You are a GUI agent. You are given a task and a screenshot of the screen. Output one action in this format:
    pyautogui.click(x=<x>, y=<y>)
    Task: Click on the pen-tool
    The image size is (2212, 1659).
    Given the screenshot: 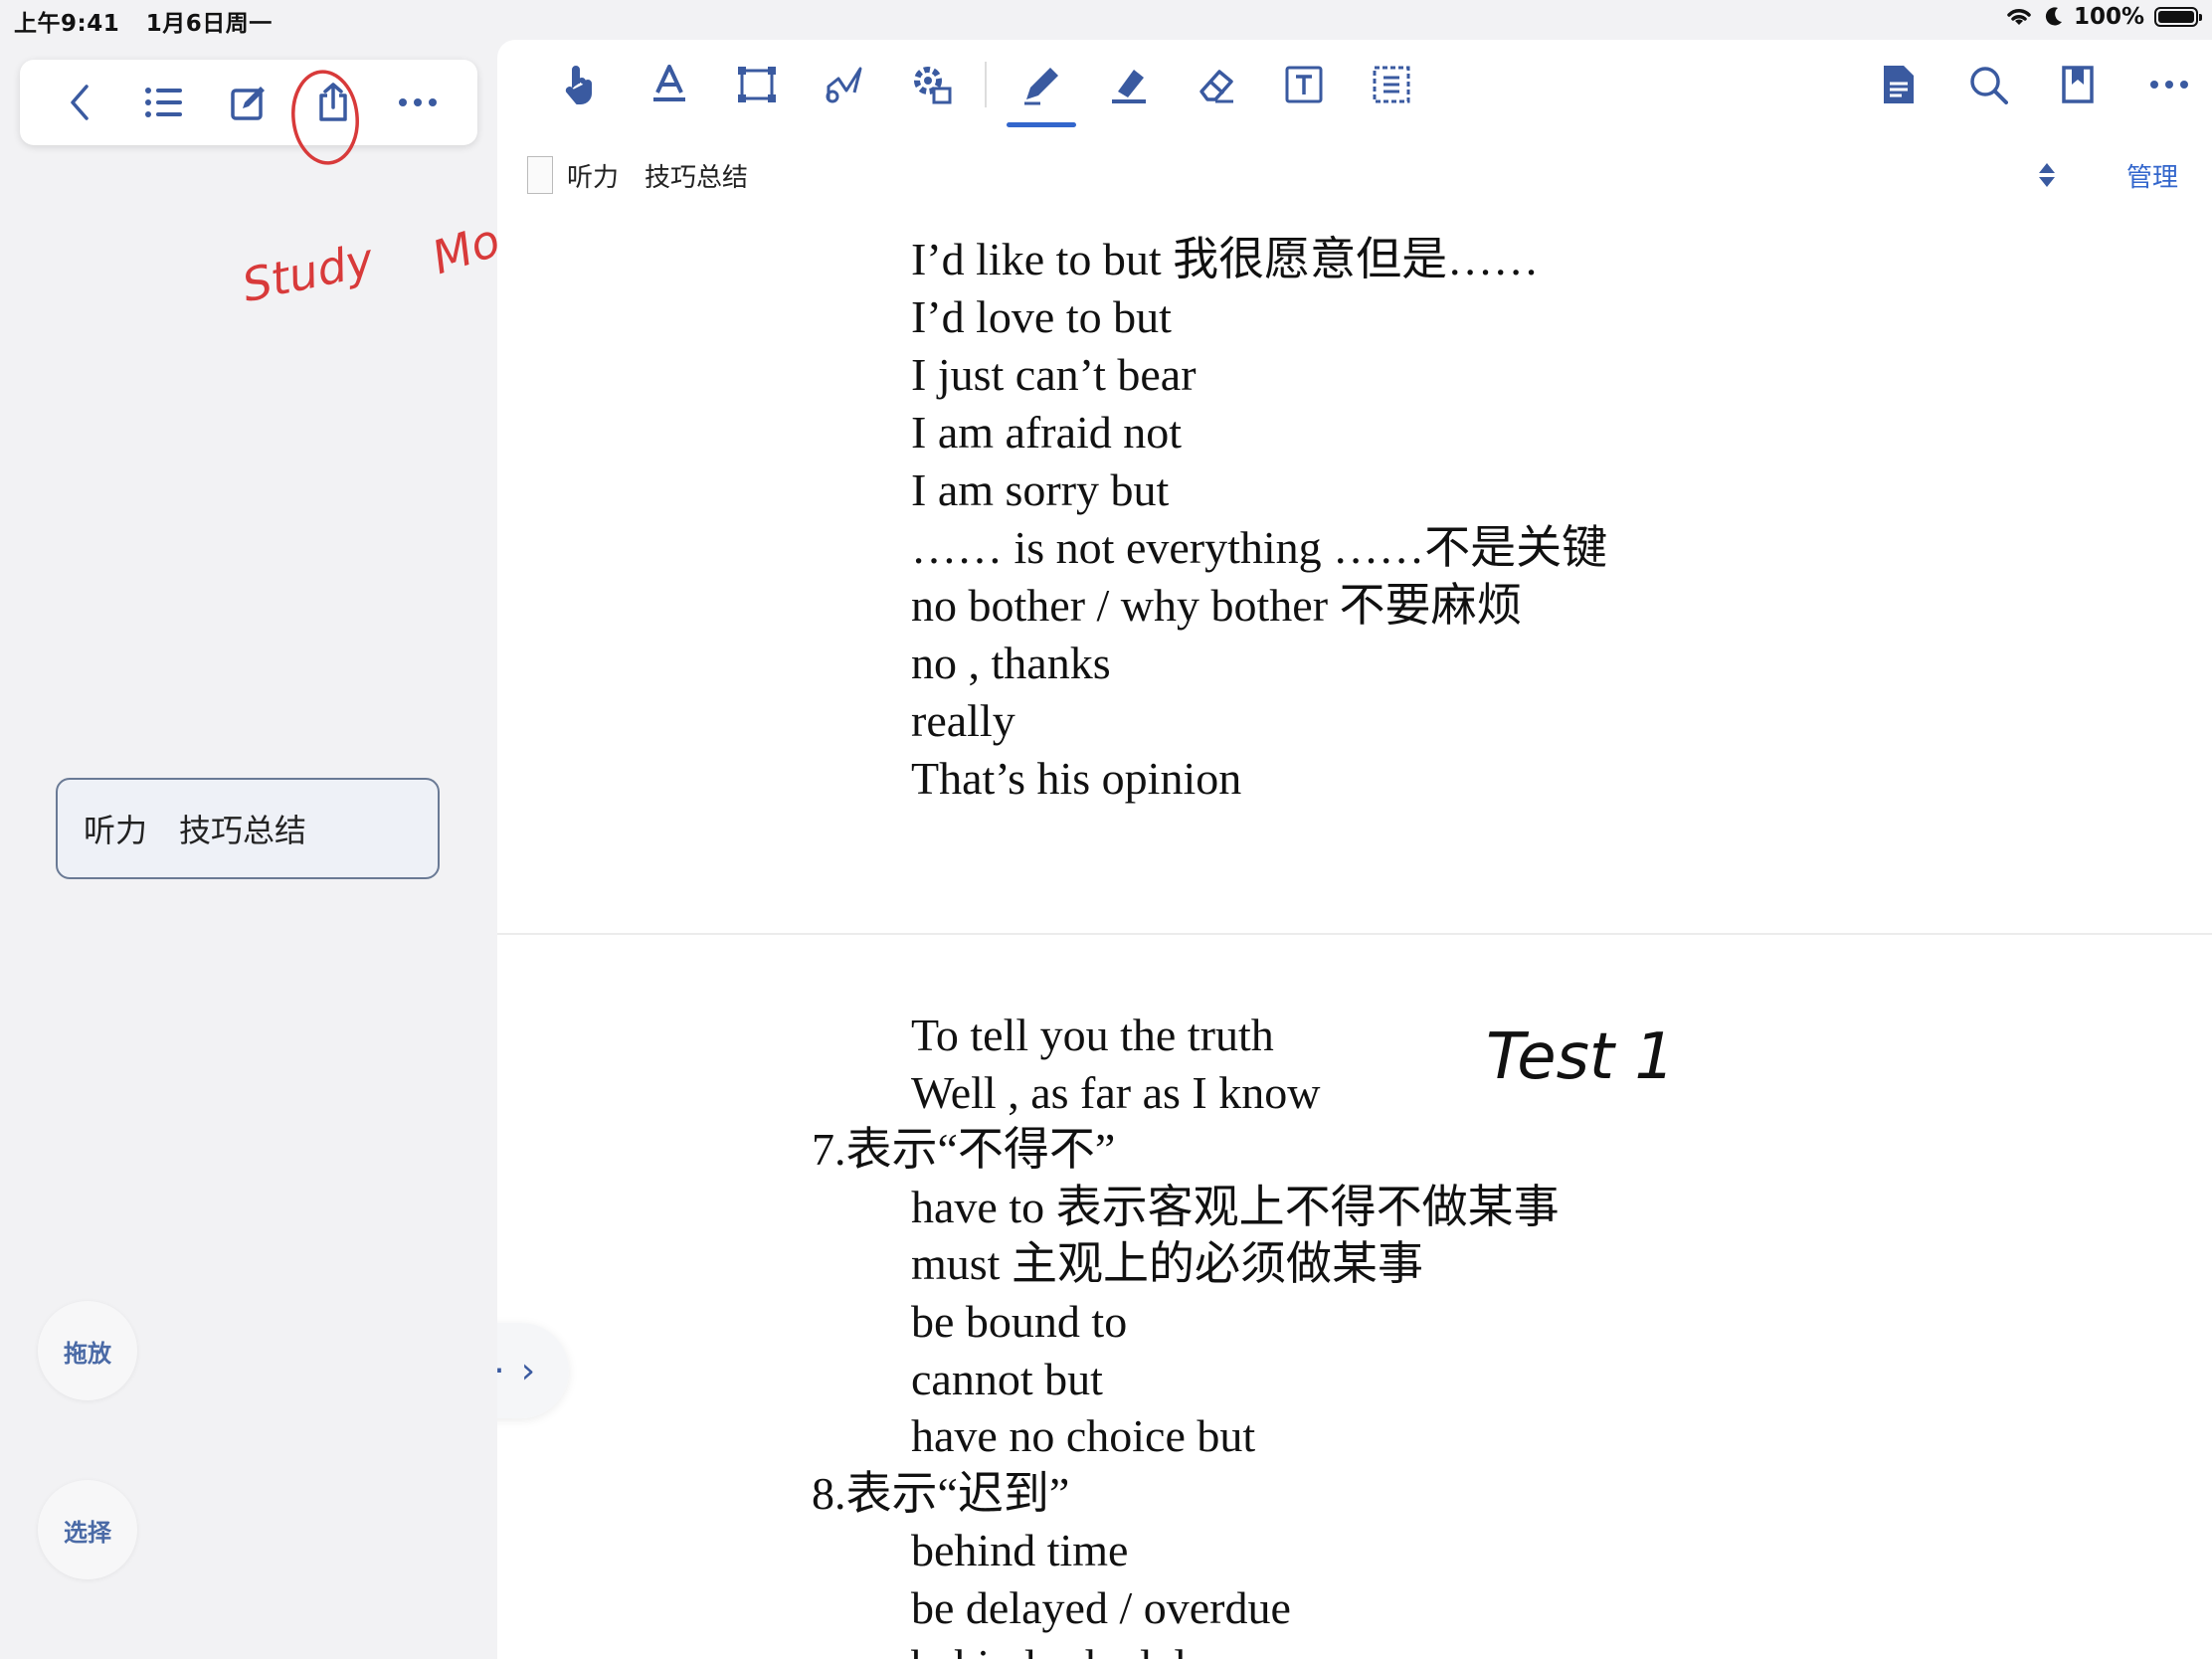 What is the action you would take?
    pyautogui.click(x=1041, y=93)
    